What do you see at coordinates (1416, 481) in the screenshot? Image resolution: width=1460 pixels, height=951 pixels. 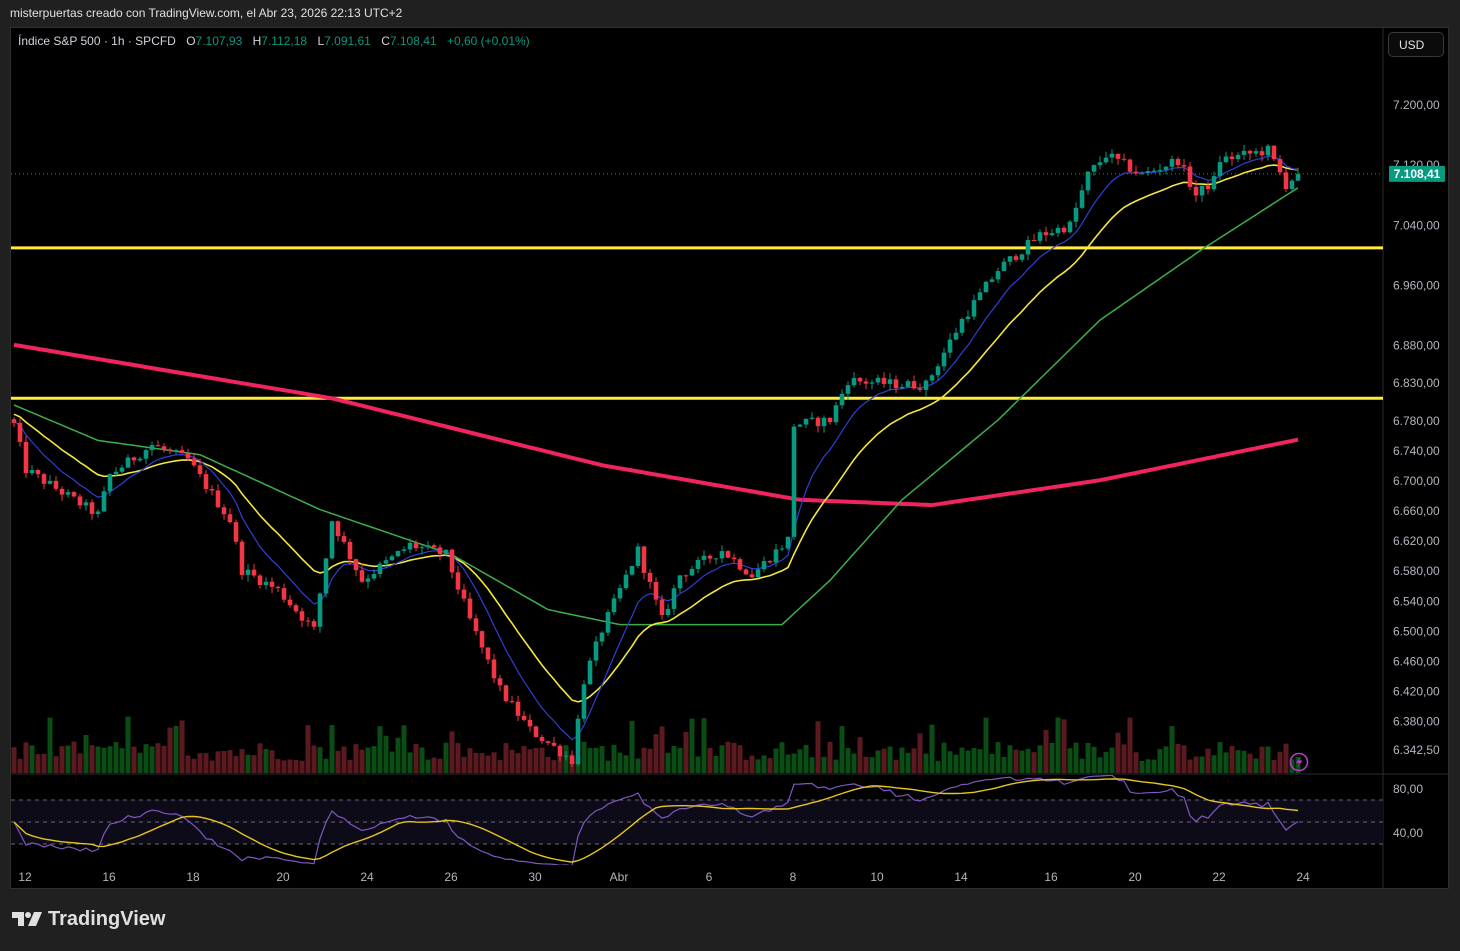 I see `price-tick-label: 6.700,00` at bounding box center [1416, 481].